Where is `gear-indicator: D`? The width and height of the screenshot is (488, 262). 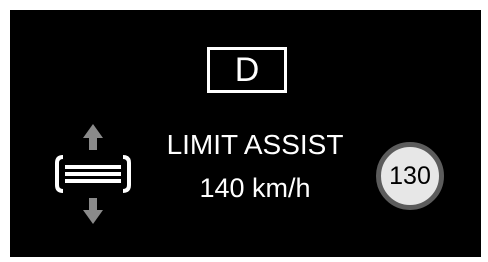 gear-indicator: D is located at coordinates (247, 70).